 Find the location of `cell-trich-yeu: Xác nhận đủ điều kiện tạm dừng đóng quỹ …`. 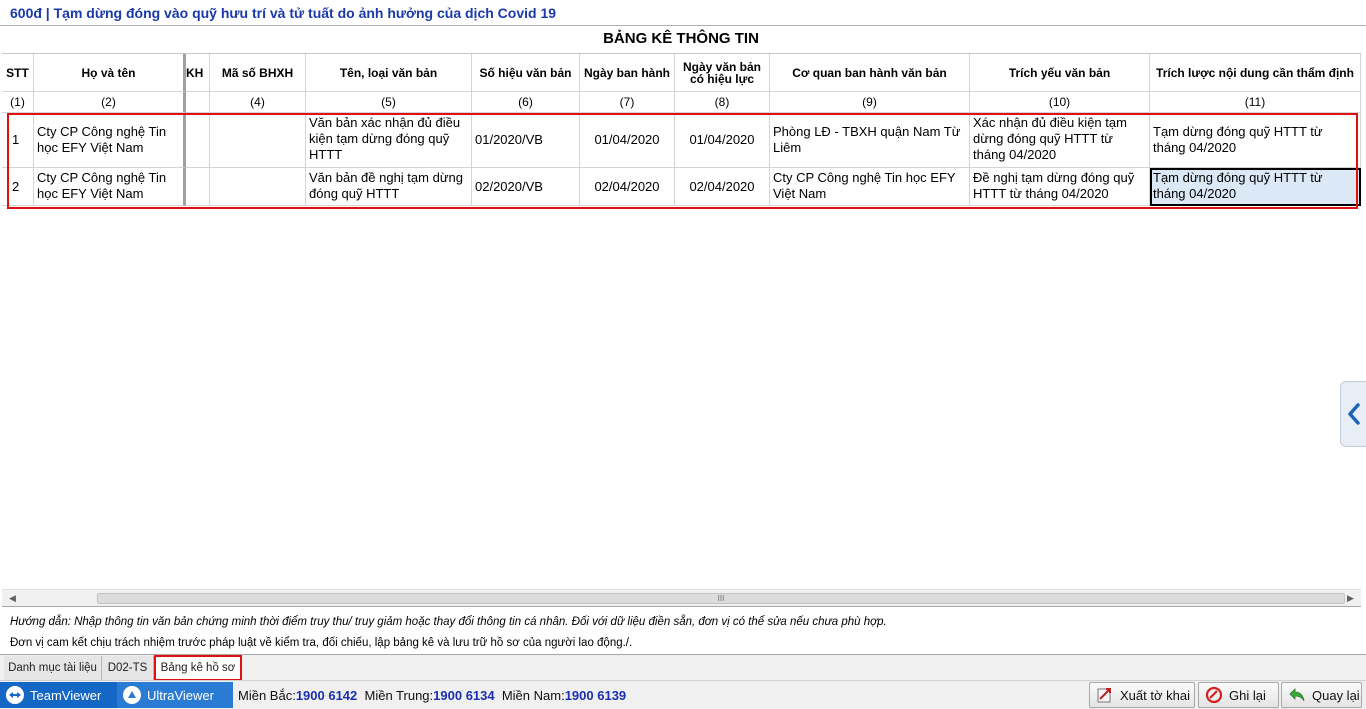

cell-trich-yeu: Xác nhận đủ điều kiện tạm dừng đóng quỹ … is located at coordinates (1060, 140).